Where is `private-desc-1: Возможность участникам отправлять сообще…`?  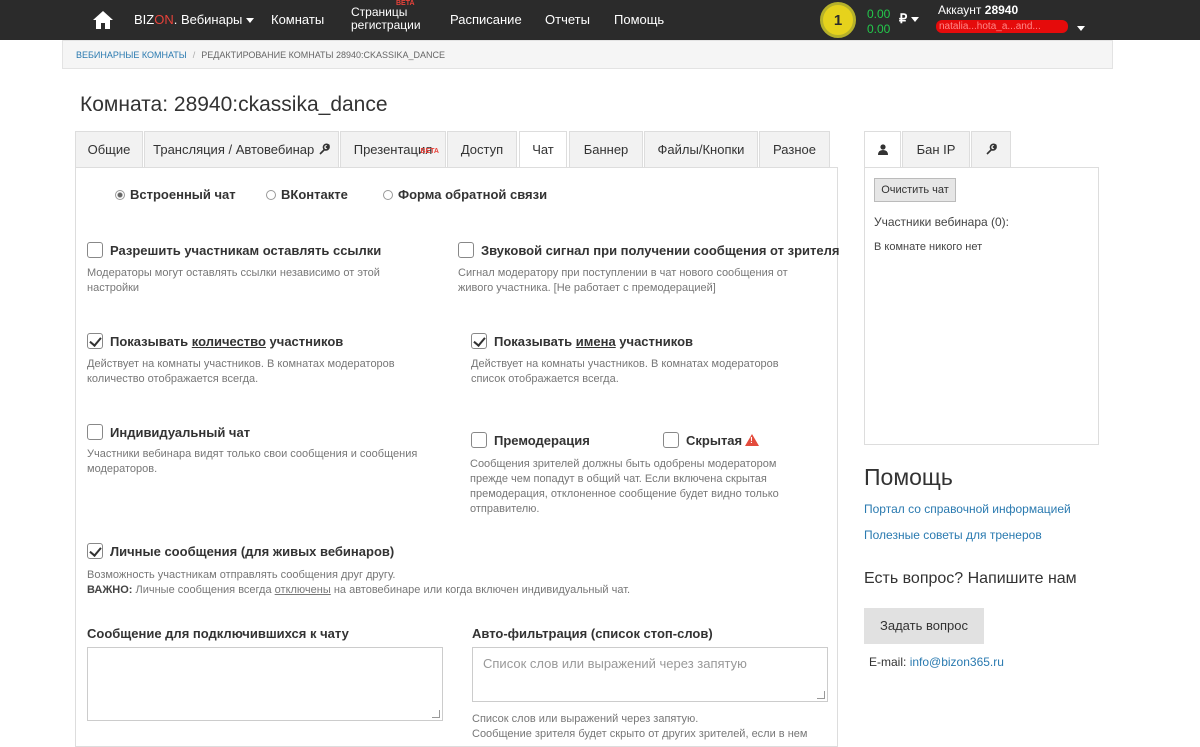 private-desc-1: Возможность участникам отправлять сообще… is located at coordinates (241, 575).